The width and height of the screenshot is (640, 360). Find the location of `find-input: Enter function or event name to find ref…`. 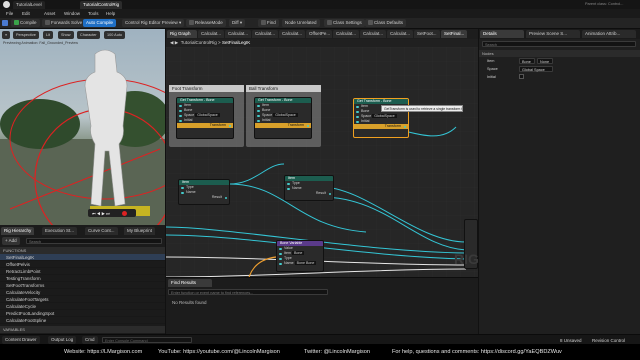

find-input: Enter function or event name to find ref… is located at coordinates (248, 292).